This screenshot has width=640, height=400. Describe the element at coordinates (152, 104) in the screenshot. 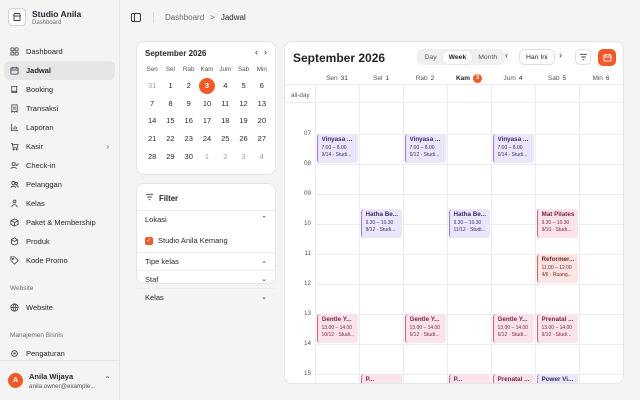

I see `mini-calendar-day: 7` at that location.